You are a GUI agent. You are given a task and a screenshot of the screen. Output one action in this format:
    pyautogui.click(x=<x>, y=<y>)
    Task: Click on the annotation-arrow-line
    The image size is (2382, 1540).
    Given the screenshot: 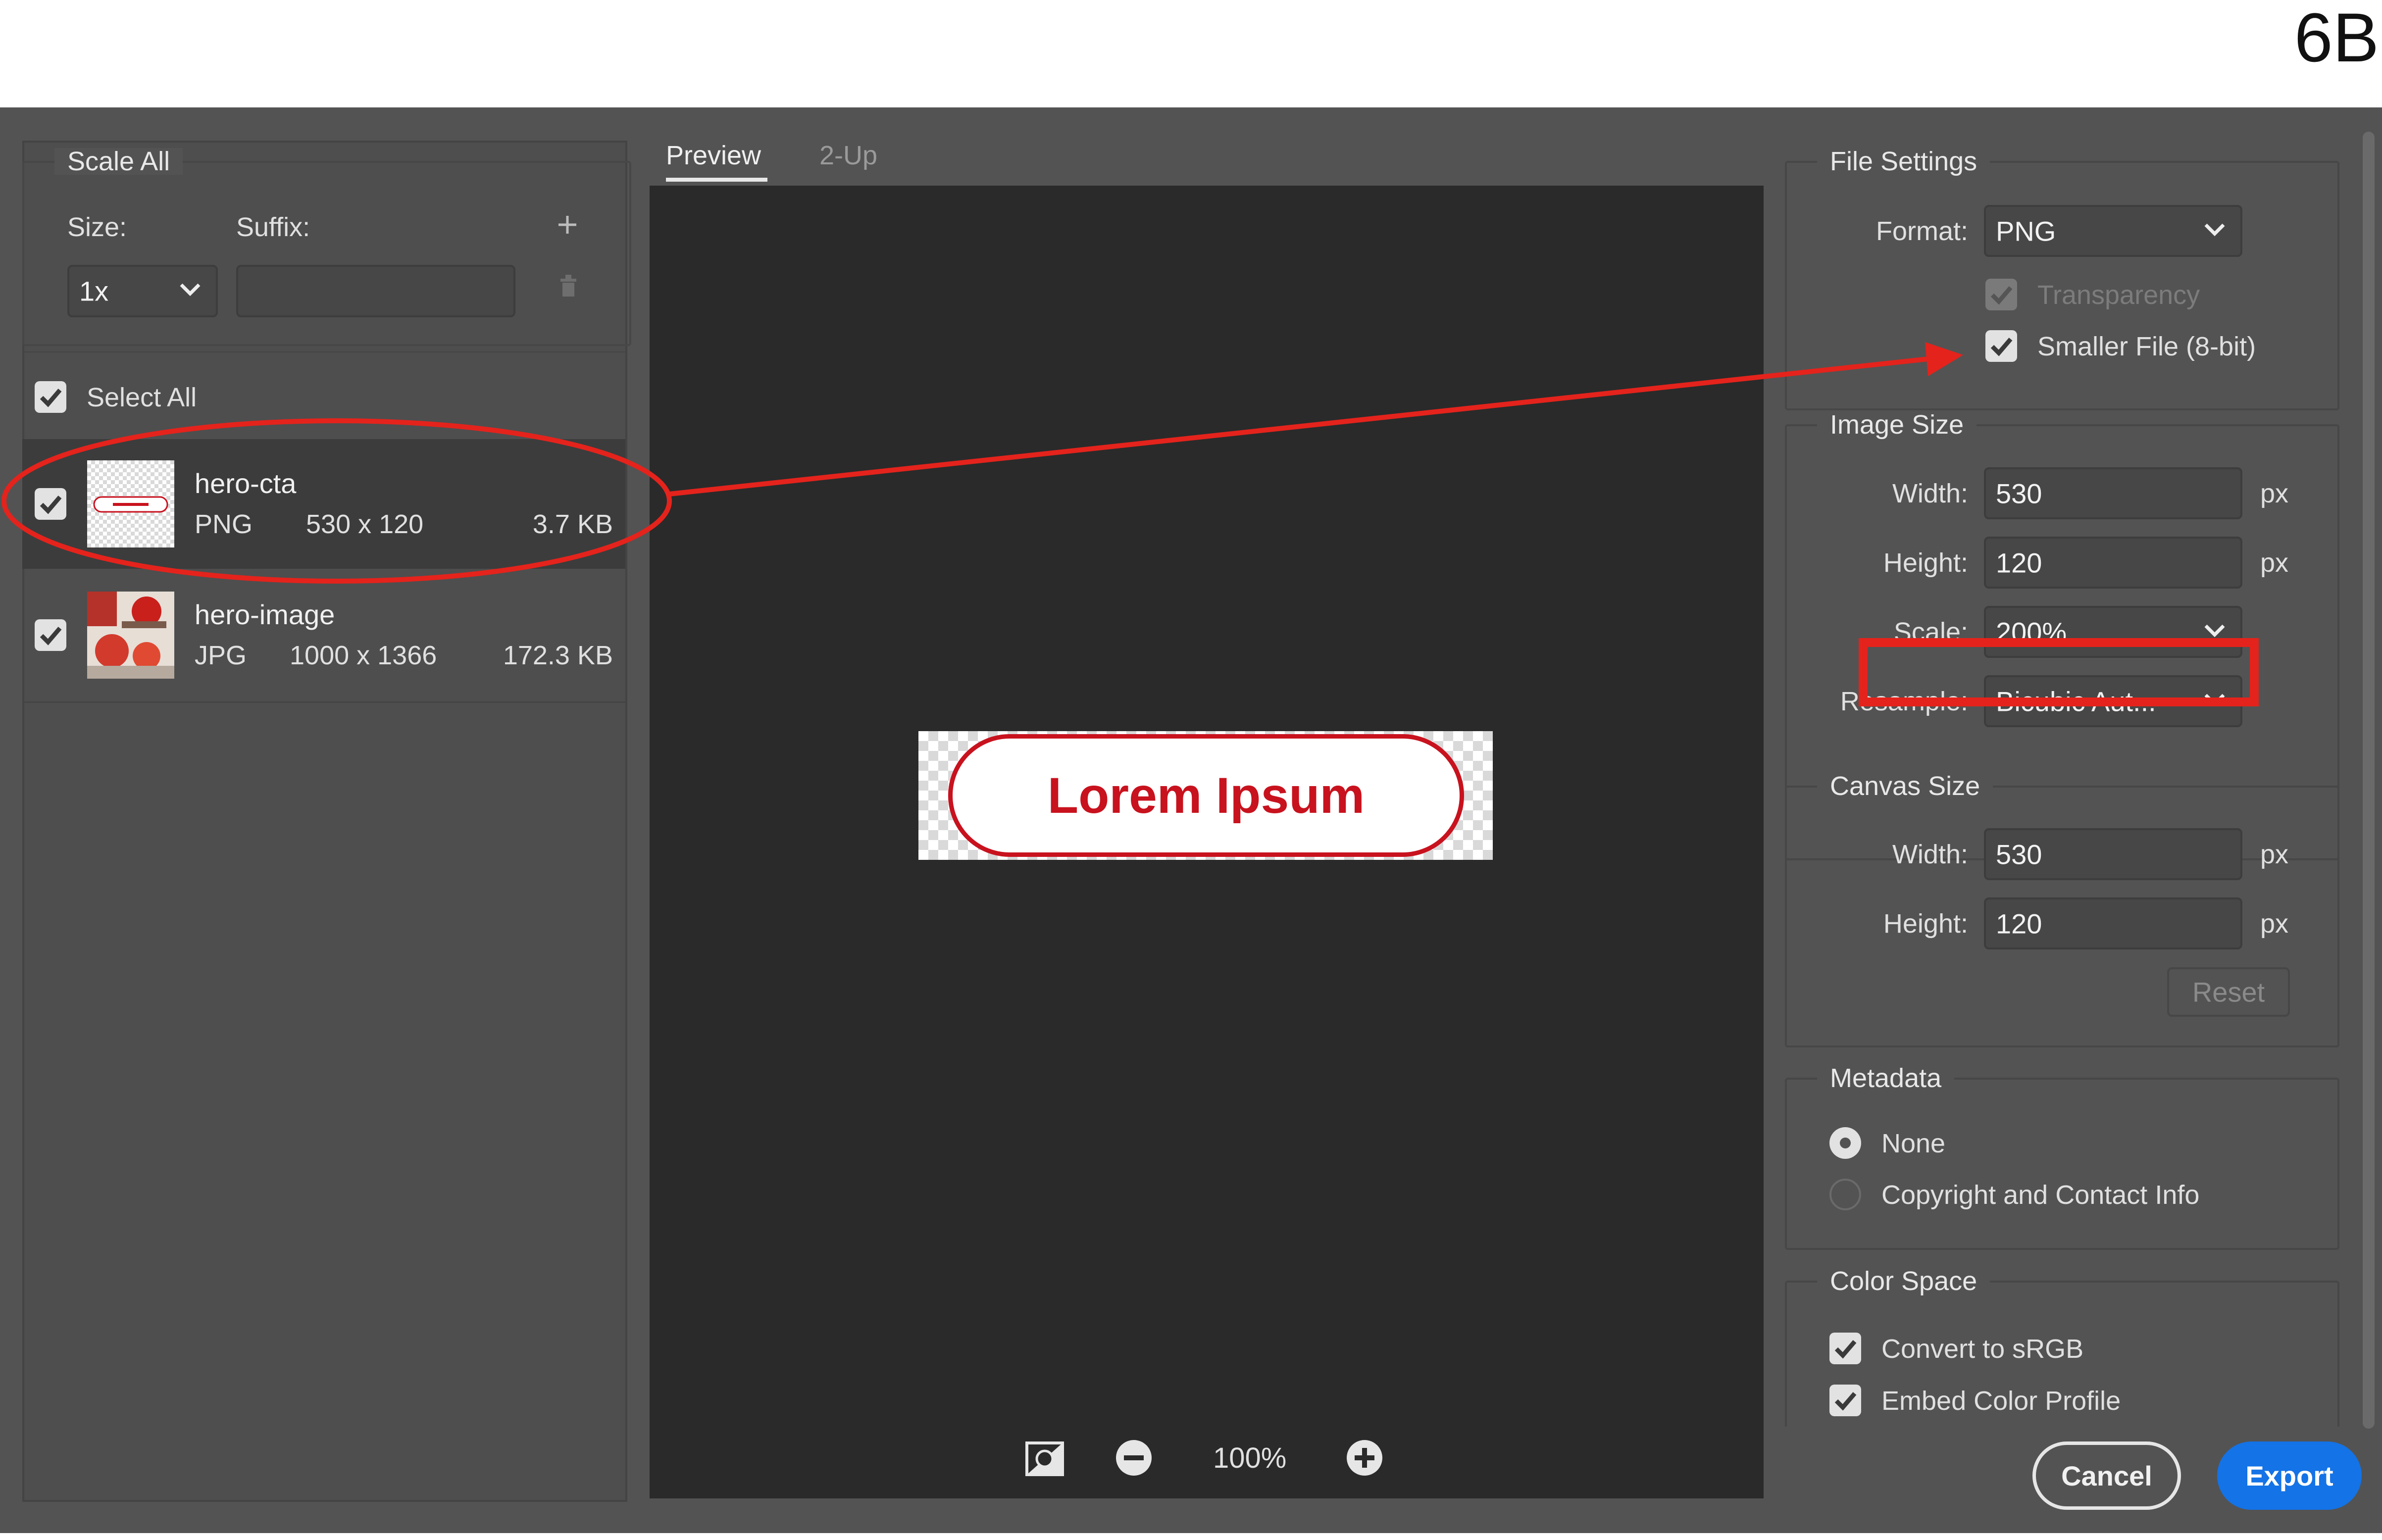 What is the action you would take?
    pyautogui.click(x=1299, y=426)
    